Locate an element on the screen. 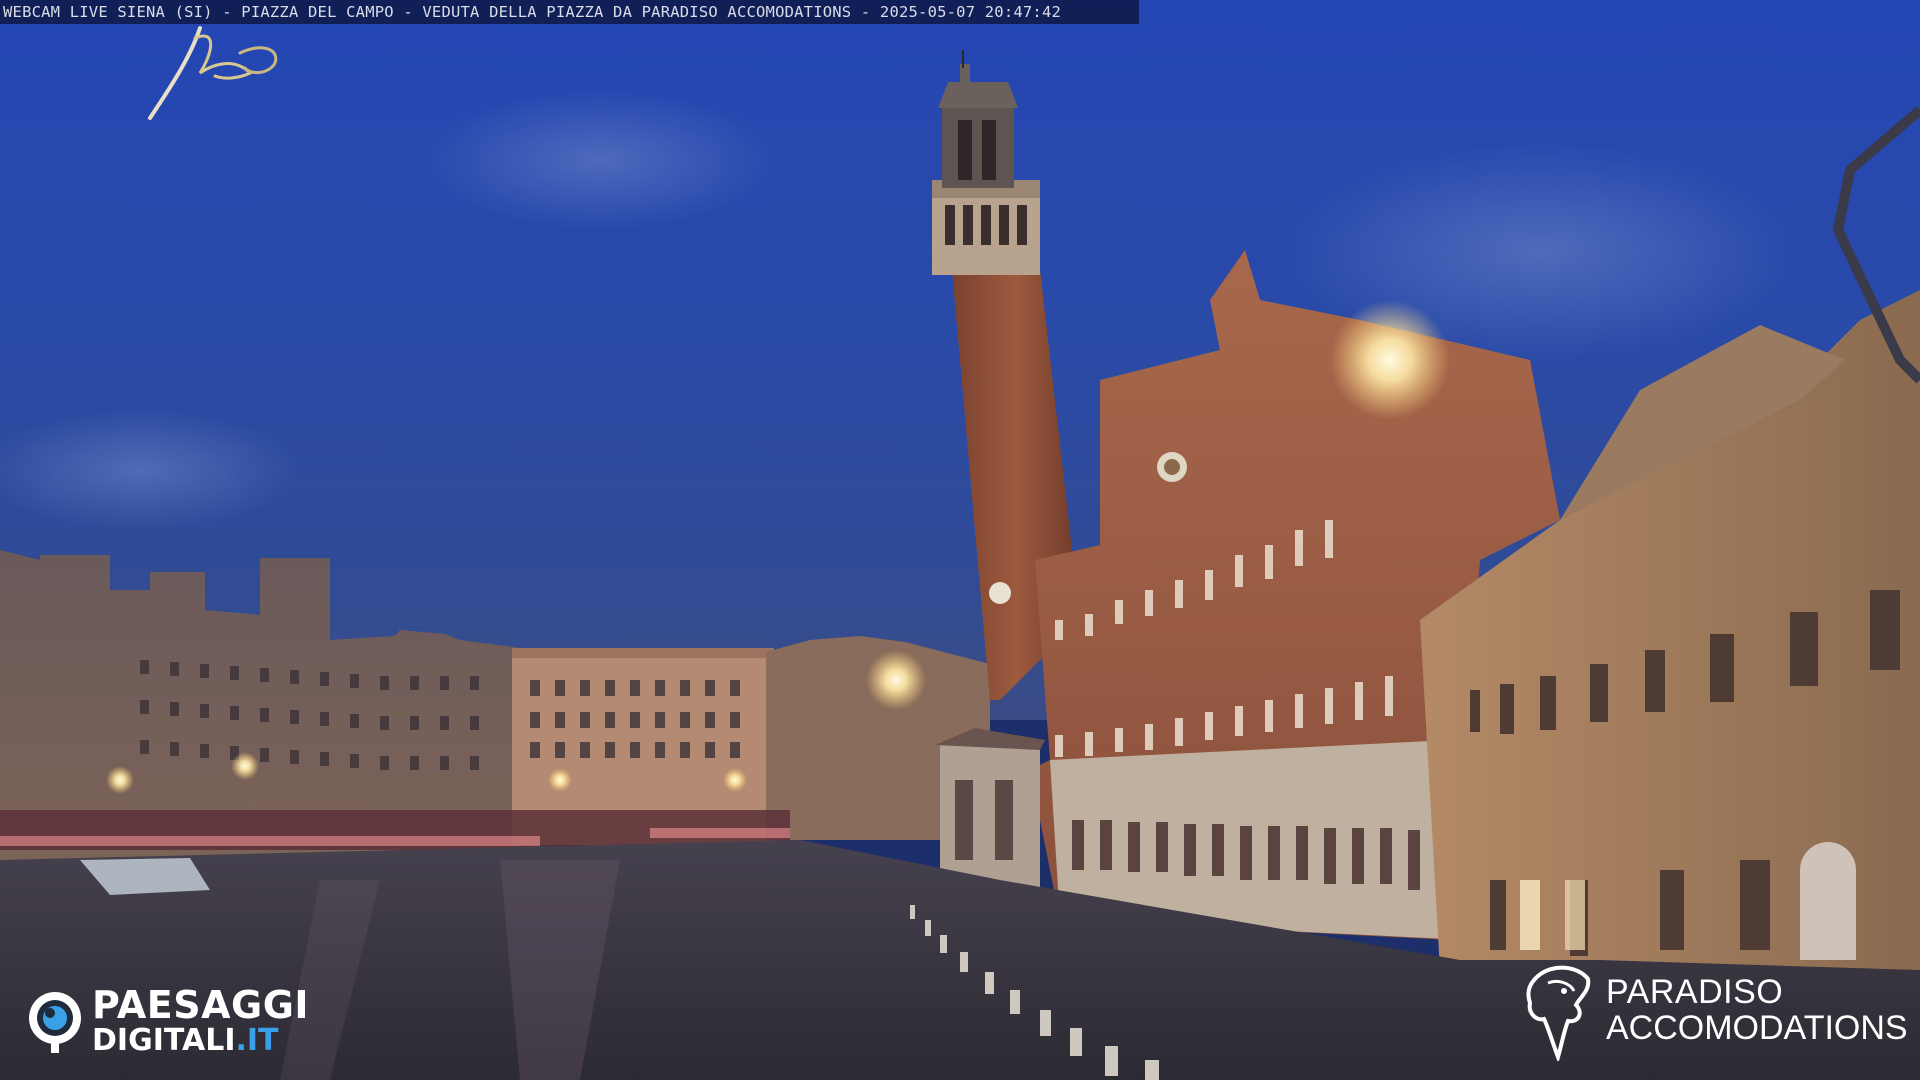 The image size is (1920, 1080). wall-lamp-glow is located at coordinates (1390, 360).